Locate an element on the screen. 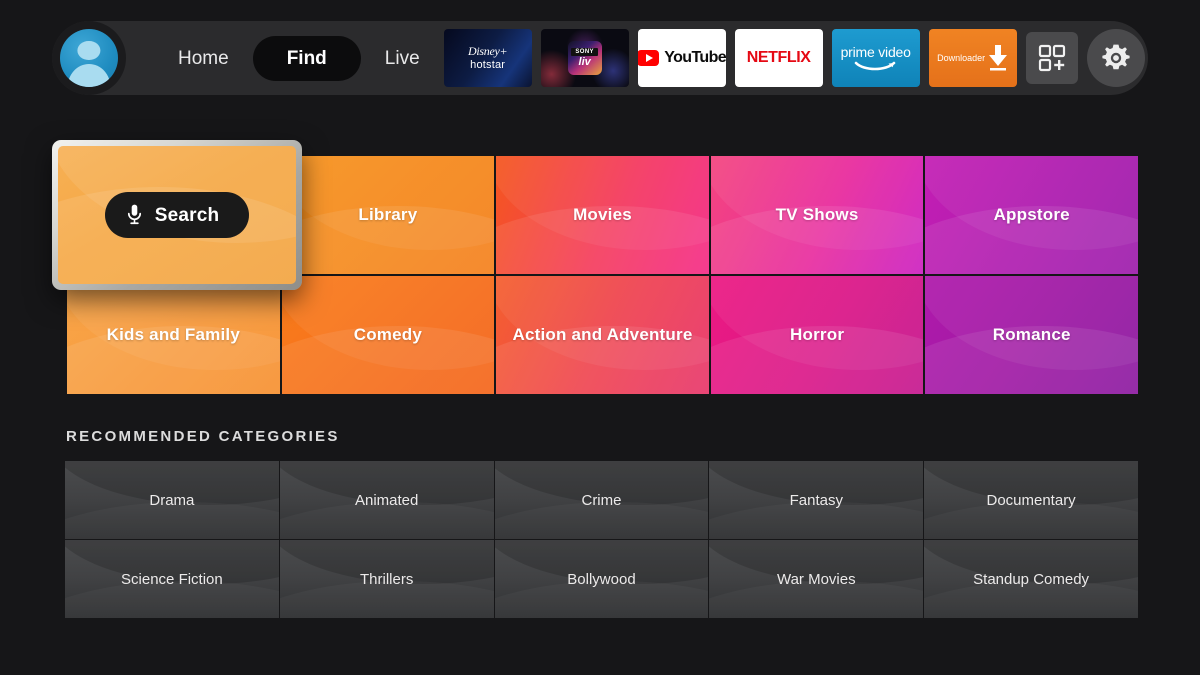 Image resolution: width=1200 pixels, height=675 pixels. recommended-item-science-fiction: Science Fiction is located at coordinates (172, 579).